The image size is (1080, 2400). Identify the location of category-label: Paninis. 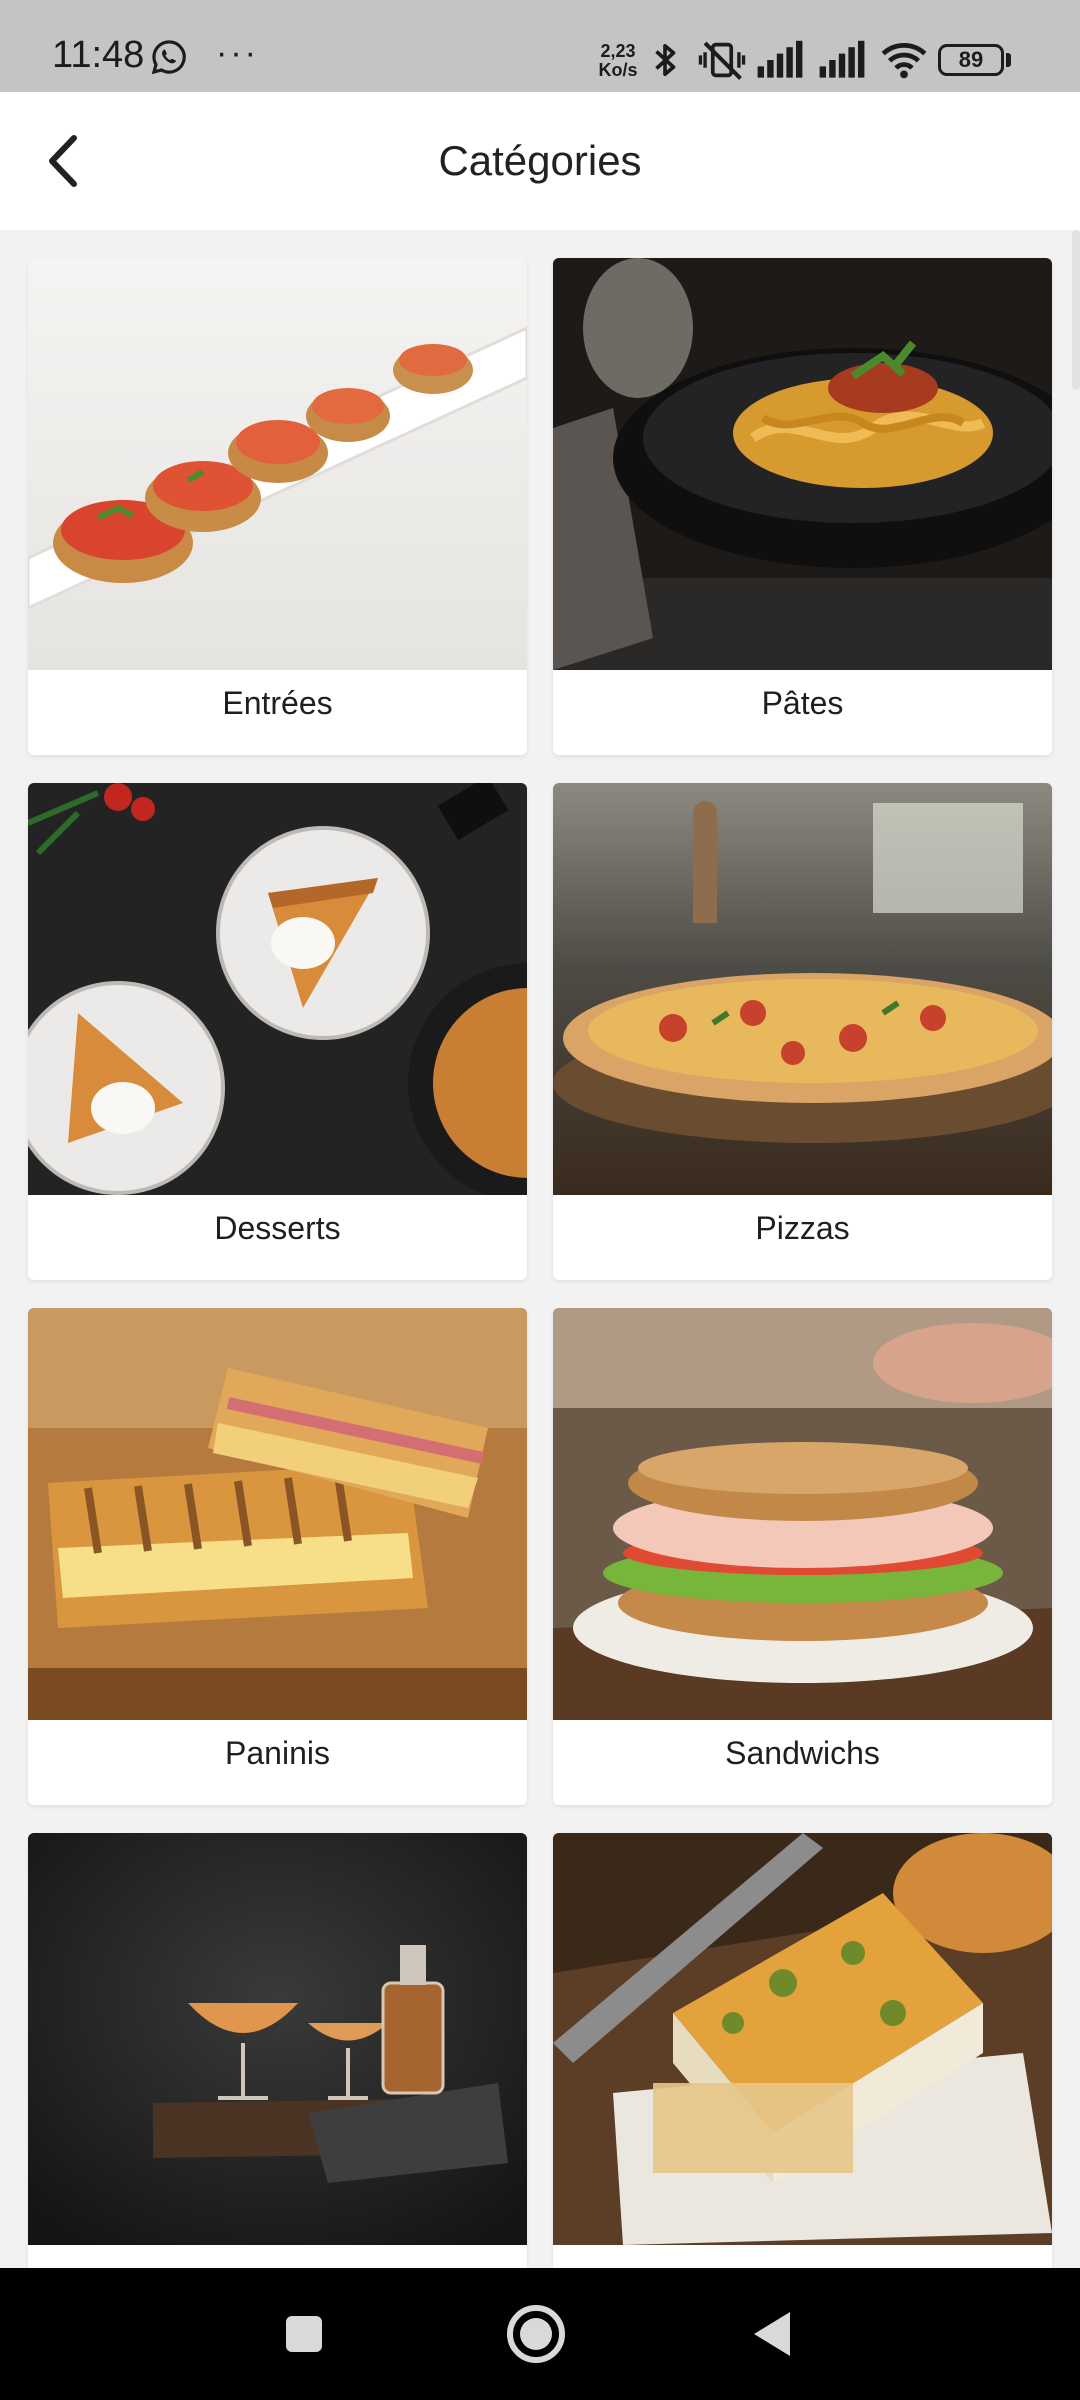
(277, 1753).